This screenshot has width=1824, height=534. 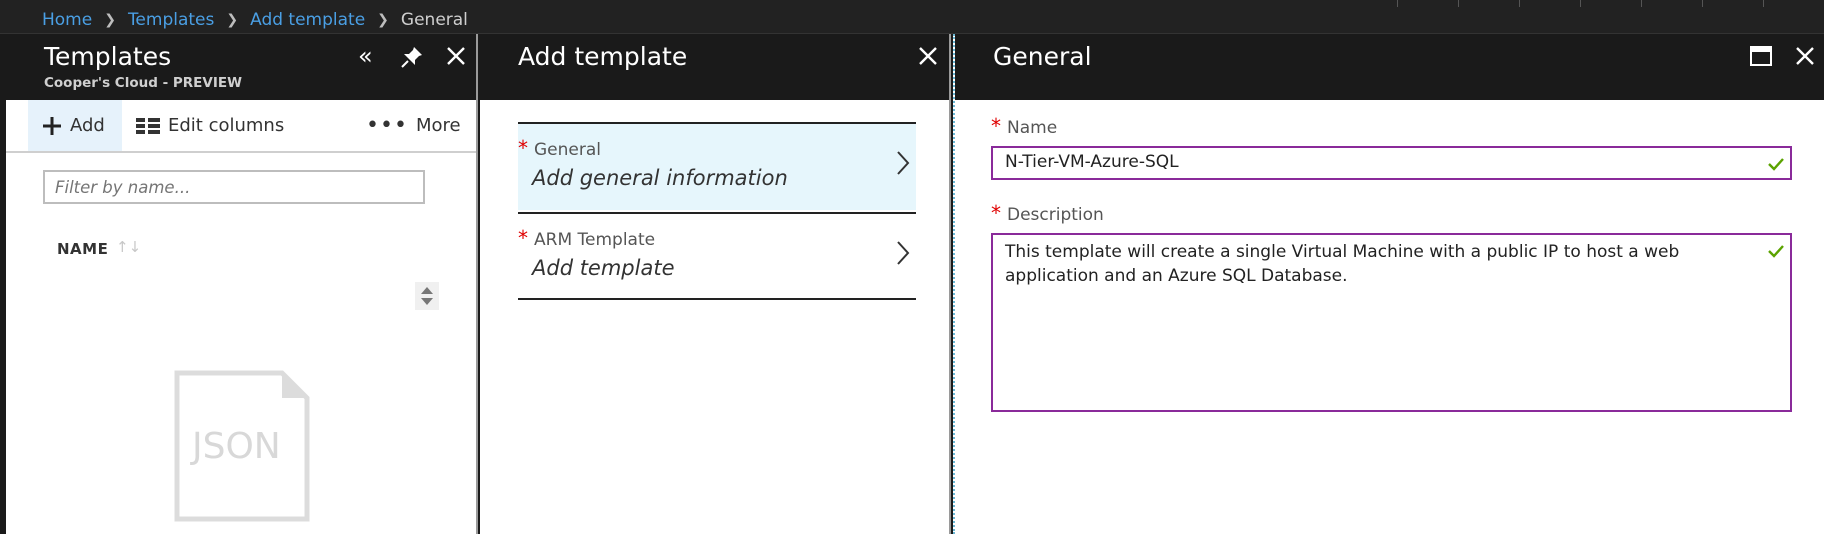 I want to click on breadcrumb-templates: Templates, so click(x=171, y=20).